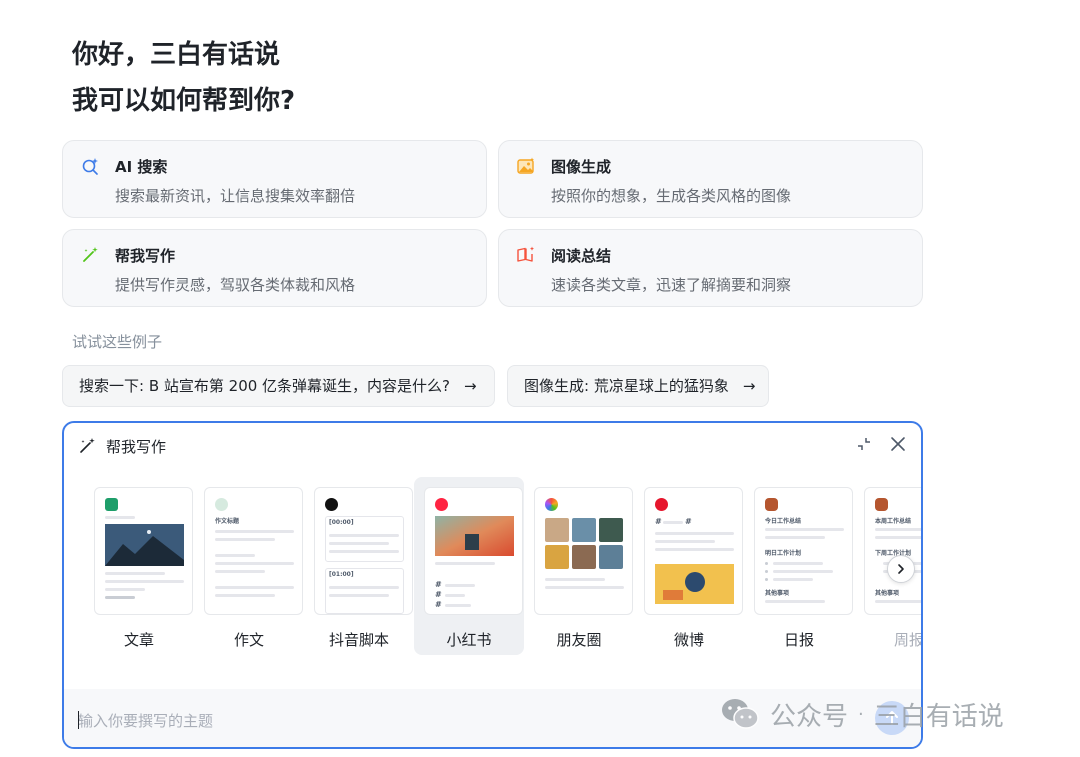  Describe the element at coordinates (671, 196) in the screenshot. I see `feature-desc: 按照你的想象，生成各类风格的图像` at that location.